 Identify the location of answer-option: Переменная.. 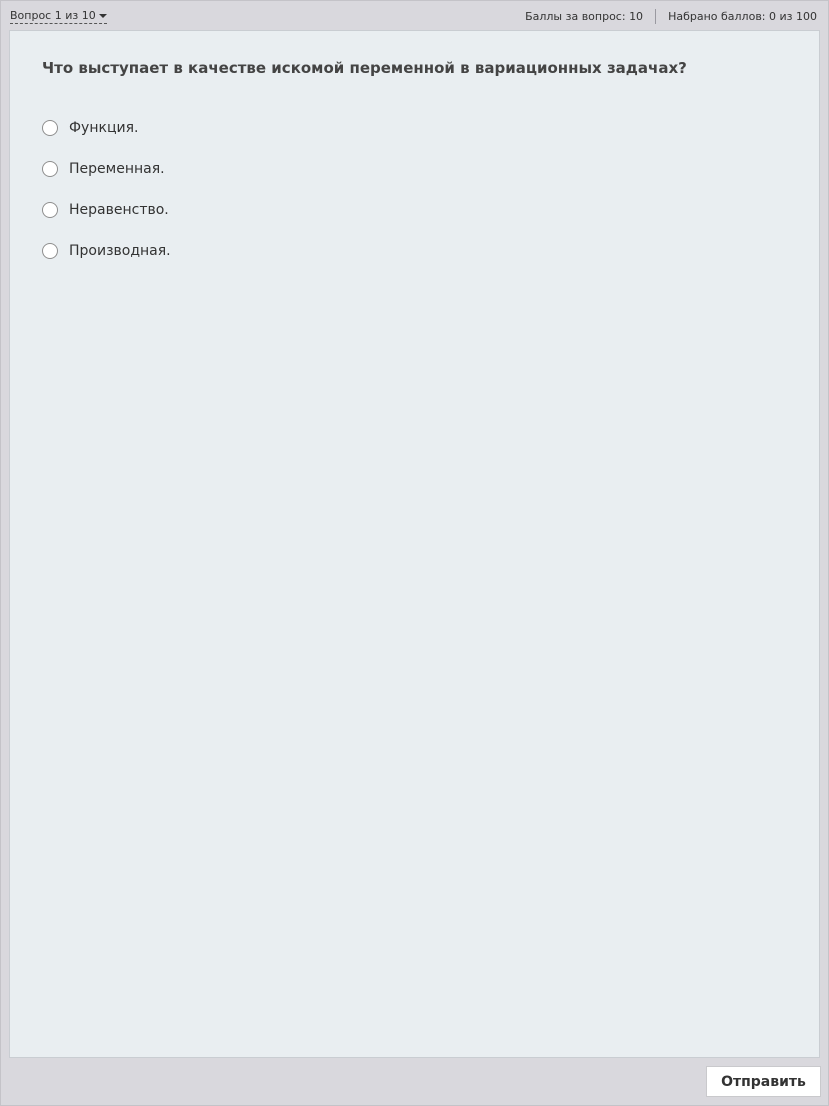
(106, 168).